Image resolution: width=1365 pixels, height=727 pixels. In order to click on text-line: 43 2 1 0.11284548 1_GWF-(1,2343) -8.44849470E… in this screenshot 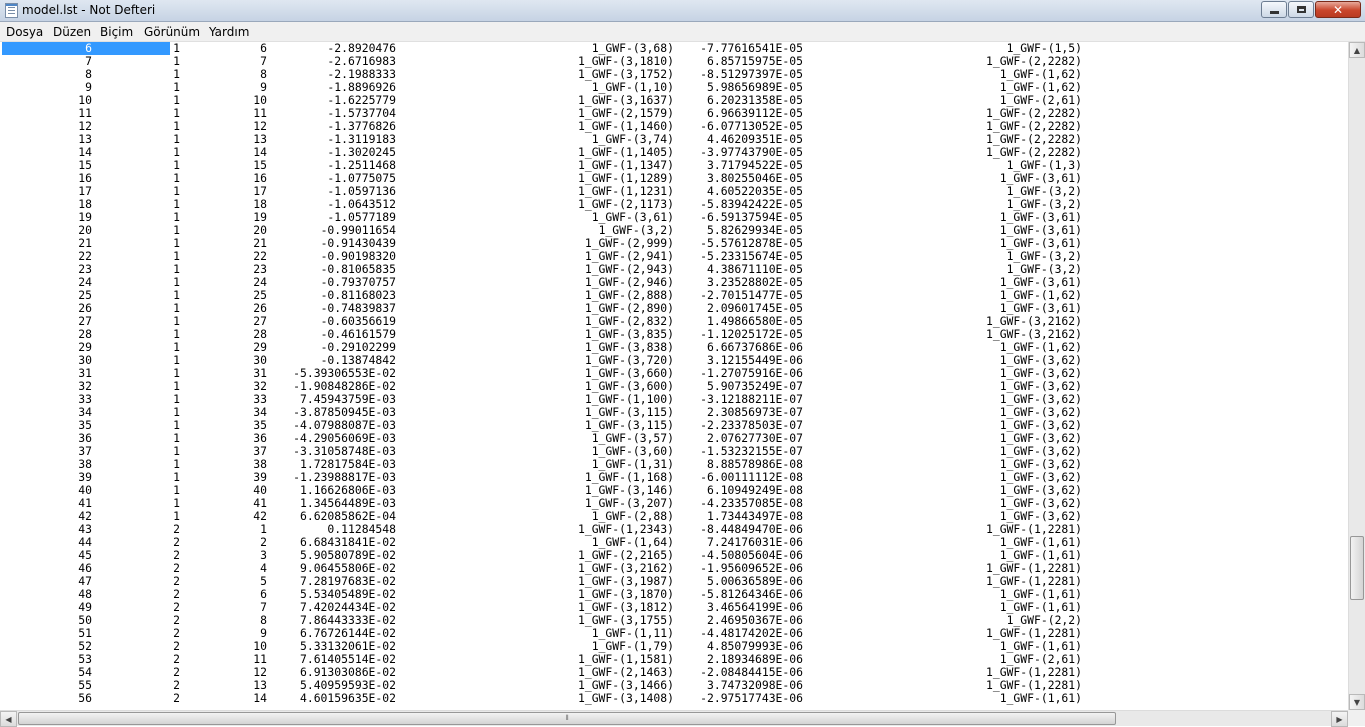, I will do `click(674, 529)`.